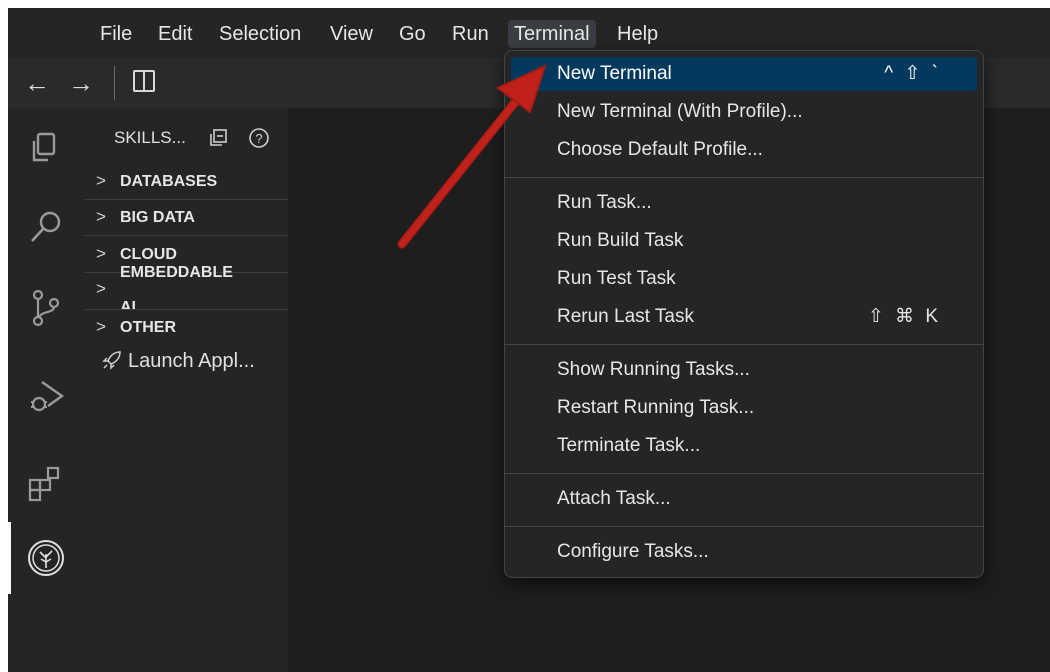 Image resolution: width=1050 pixels, height=672 pixels. I want to click on section-label: CLOUD, so click(148, 254).